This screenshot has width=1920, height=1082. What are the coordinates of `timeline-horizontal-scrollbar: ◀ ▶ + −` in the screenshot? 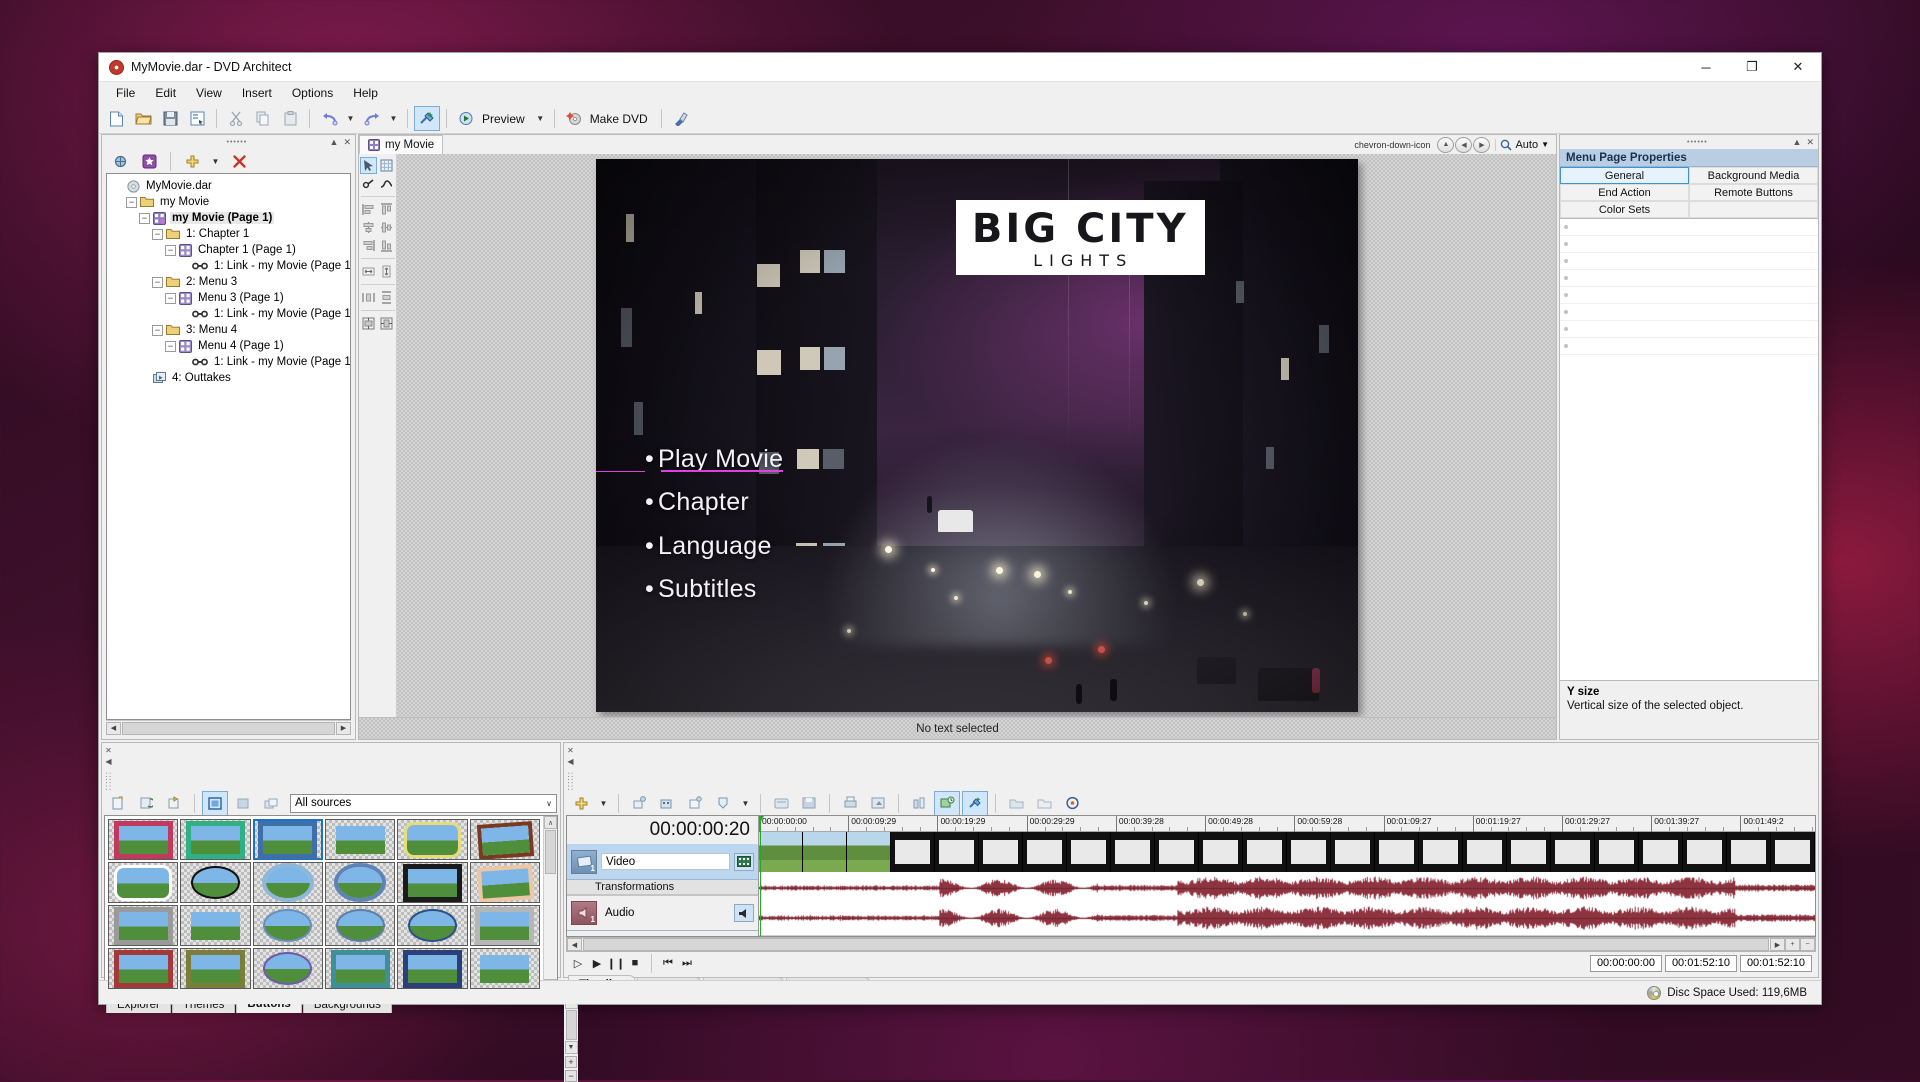 It's located at (1191, 945).